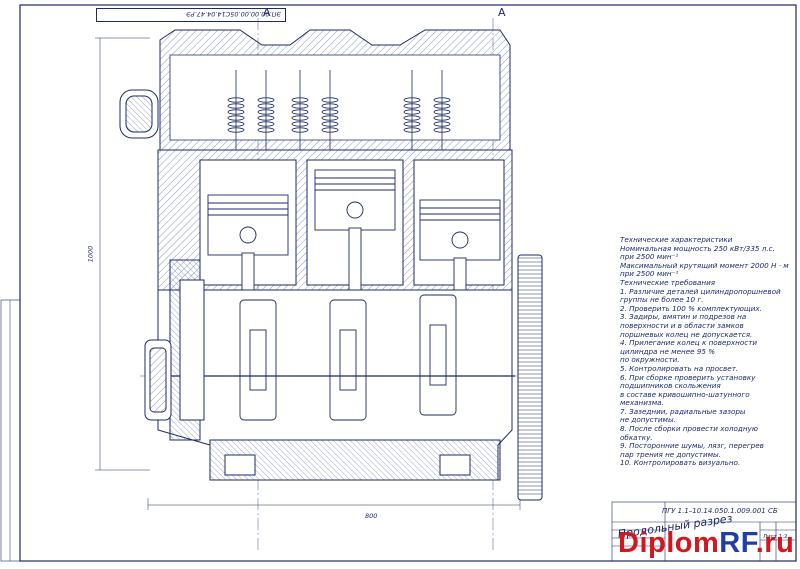 The height and width of the screenshot is (569, 800). I want to click on dimension-height: 1000, so click(90, 254).